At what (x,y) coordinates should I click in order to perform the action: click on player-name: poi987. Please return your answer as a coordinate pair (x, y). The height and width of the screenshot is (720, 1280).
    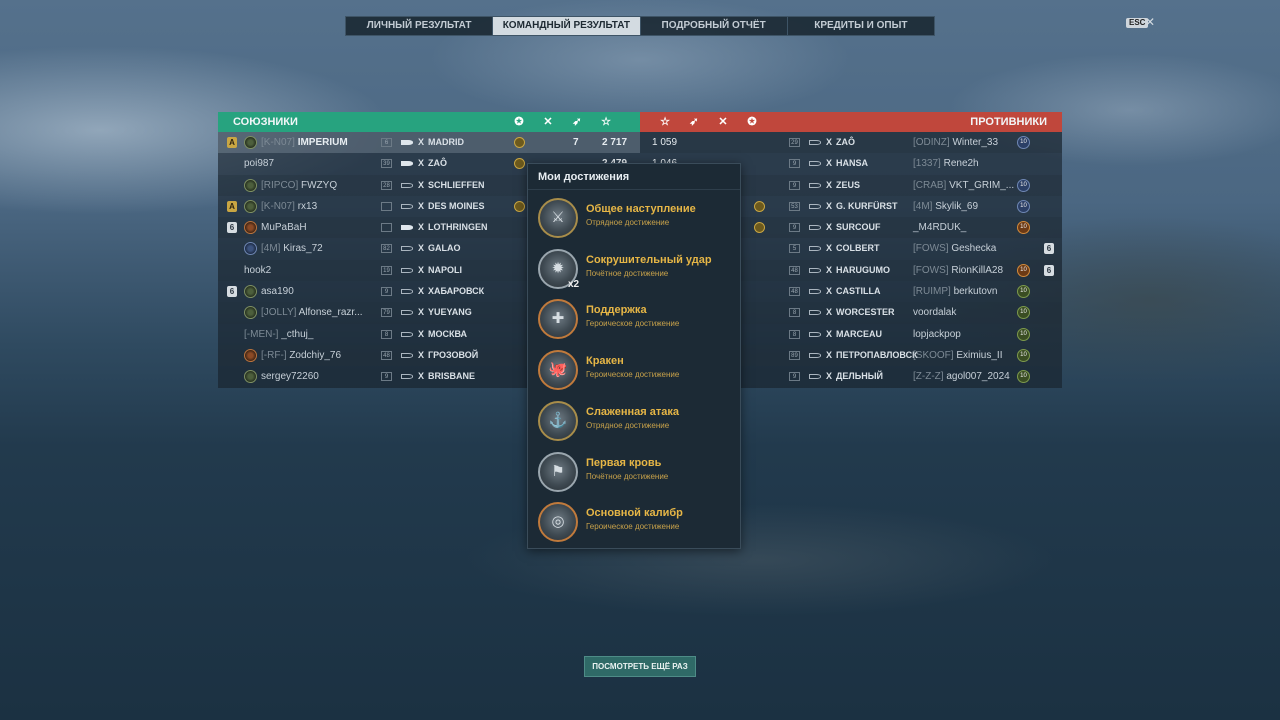
    Looking at the image, I should click on (259, 163).